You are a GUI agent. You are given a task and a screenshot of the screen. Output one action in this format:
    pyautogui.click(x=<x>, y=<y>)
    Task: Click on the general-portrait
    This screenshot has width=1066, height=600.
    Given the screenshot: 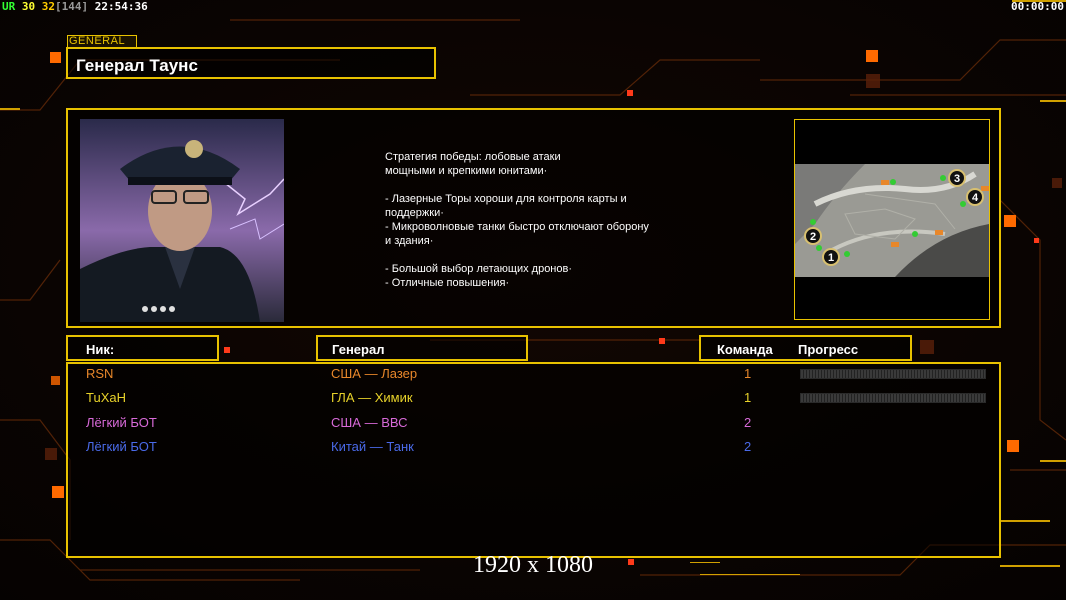 What is the action you would take?
    pyautogui.click(x=182, y=220)
    